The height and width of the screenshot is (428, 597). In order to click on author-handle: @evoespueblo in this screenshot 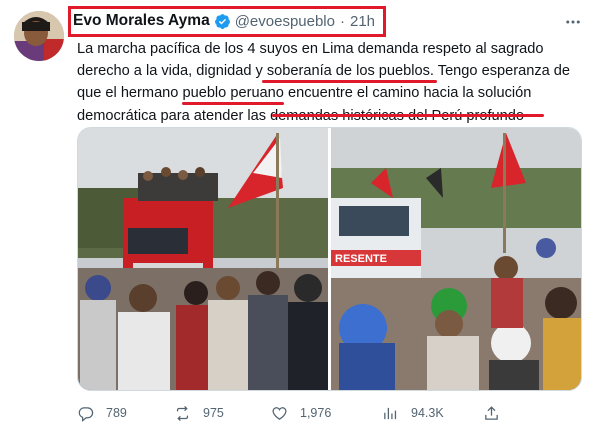, I will do `click(285, 21)`.